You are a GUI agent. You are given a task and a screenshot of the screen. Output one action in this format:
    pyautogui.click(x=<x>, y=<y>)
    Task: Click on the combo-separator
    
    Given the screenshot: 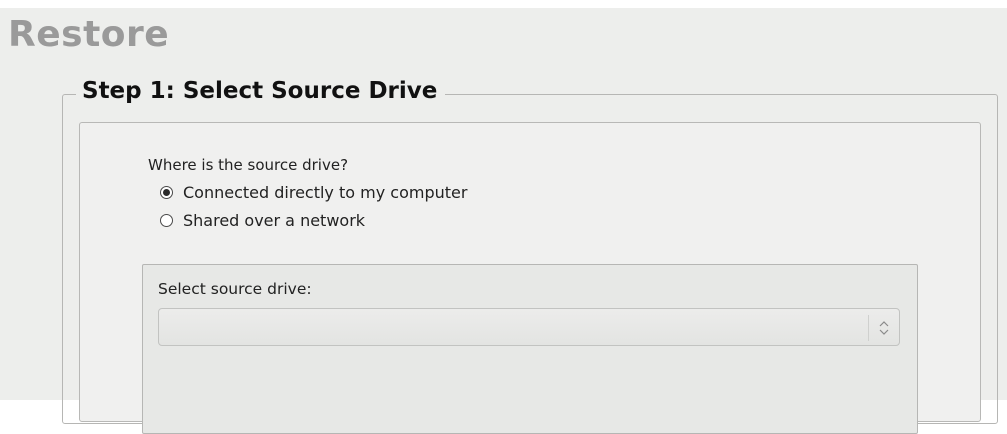 What is the action you would take?
    pyautogui.click(x=868, y=328)
    